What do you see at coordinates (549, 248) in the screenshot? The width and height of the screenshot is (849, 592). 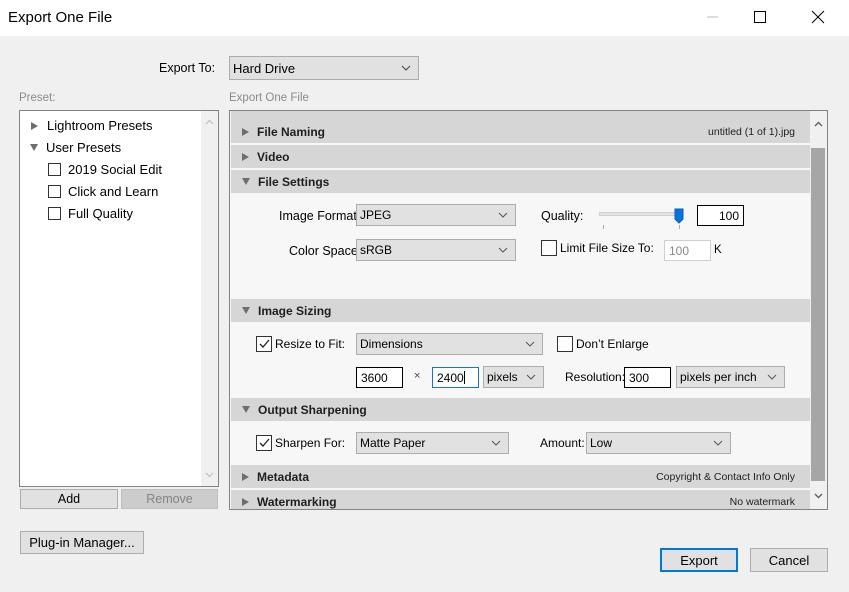 I see `limit-file-size-checkbox` at bounding box center [549, 248].